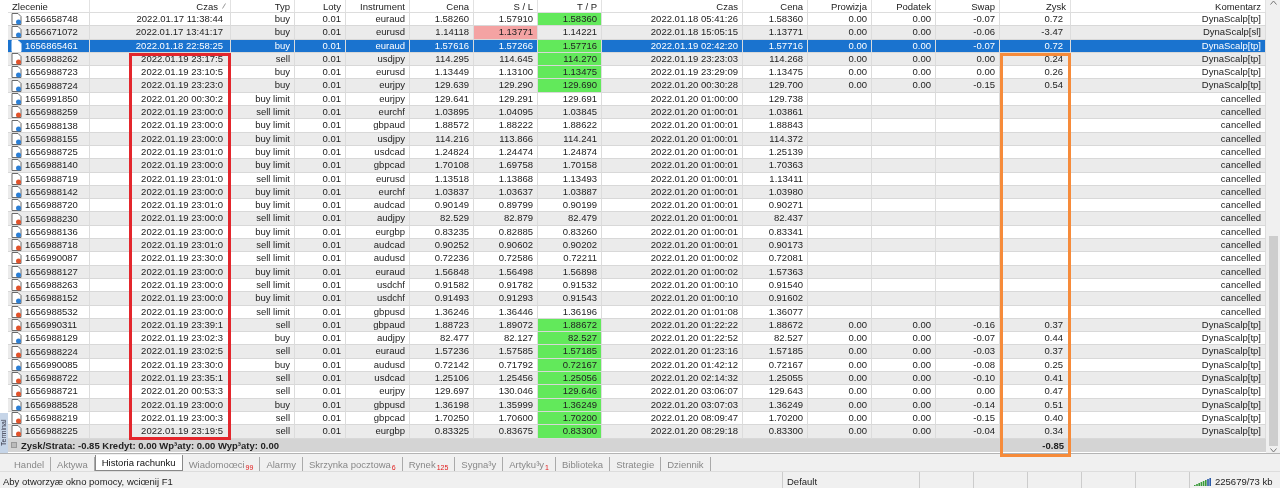 The width and height of the screenshot is (1280, 488). What do you see at coordinates (1273, 450) in the screenshot?
I see `scroll-down-icon` at bounding box center [1273, 450].